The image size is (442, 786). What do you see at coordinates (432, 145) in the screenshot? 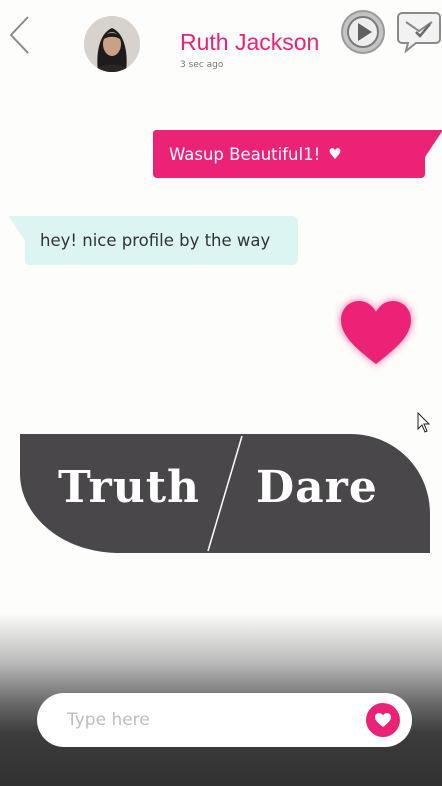
I see `sent-bubble-tail` at bounding box center [432, 145].